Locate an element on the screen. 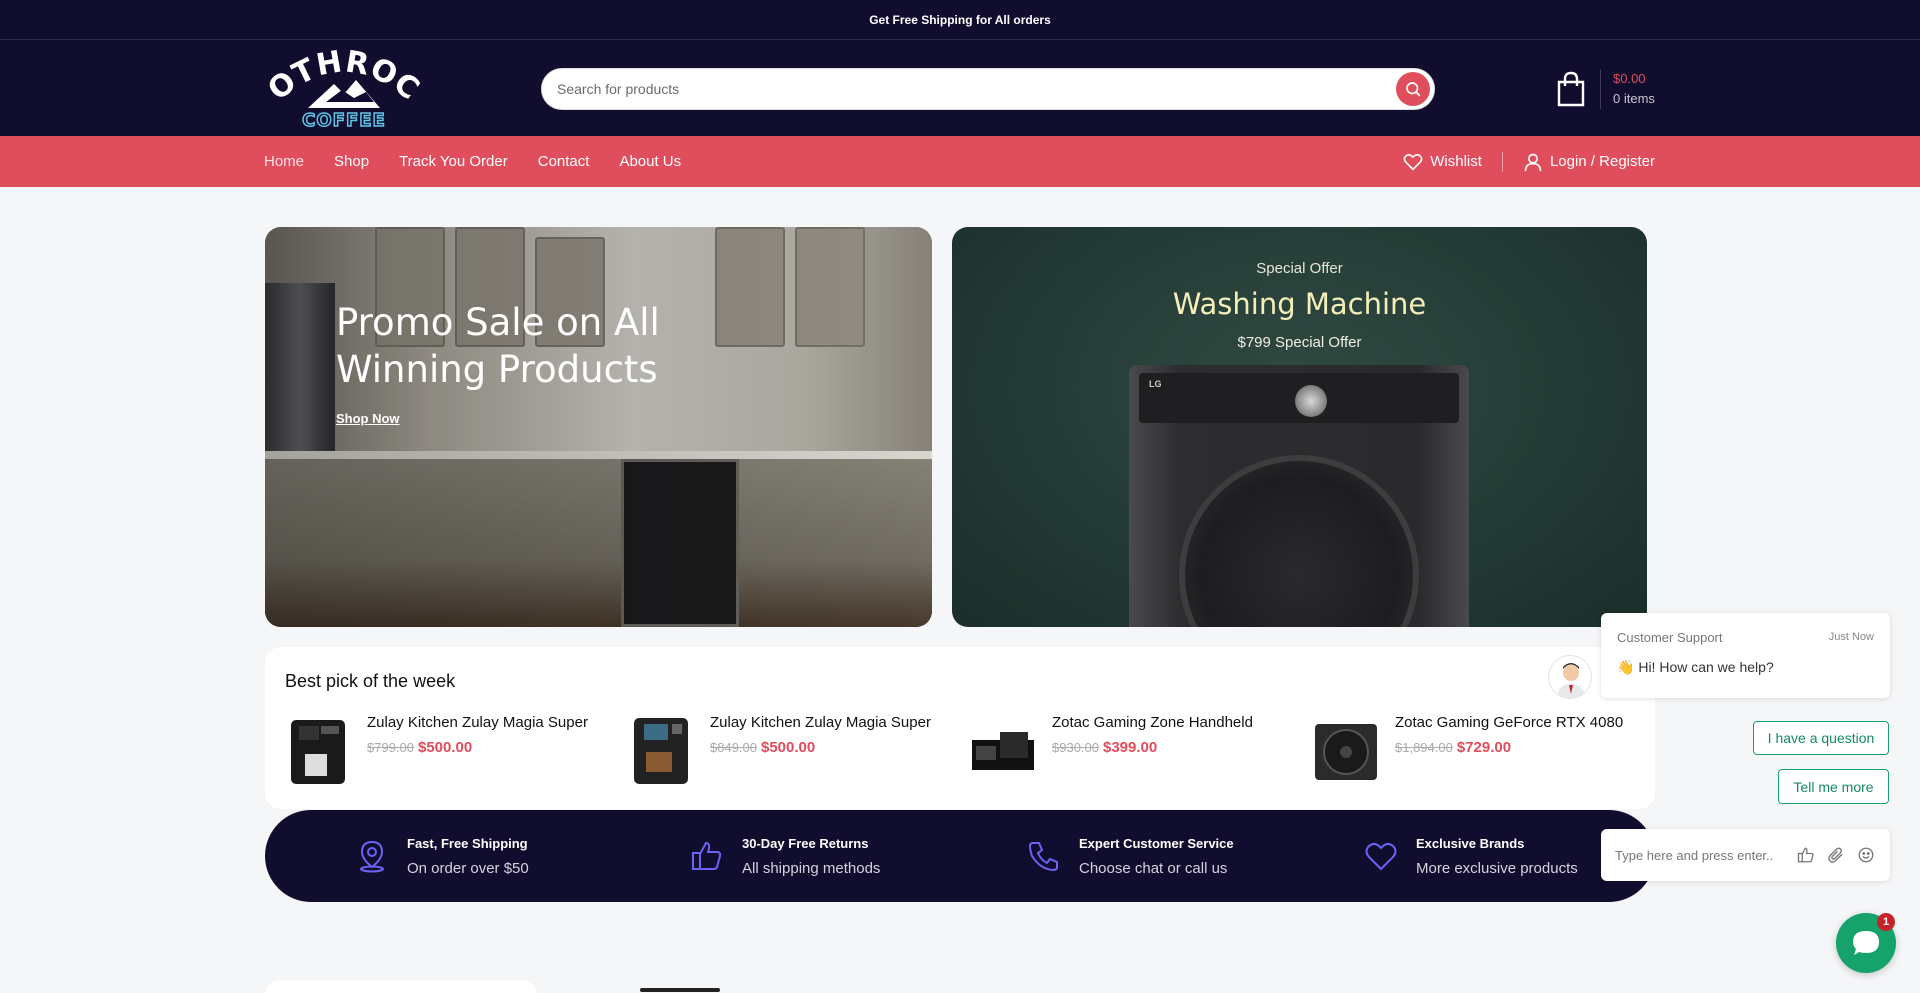  product-old-price: $930.00 is located at coordinates (1075, 747).